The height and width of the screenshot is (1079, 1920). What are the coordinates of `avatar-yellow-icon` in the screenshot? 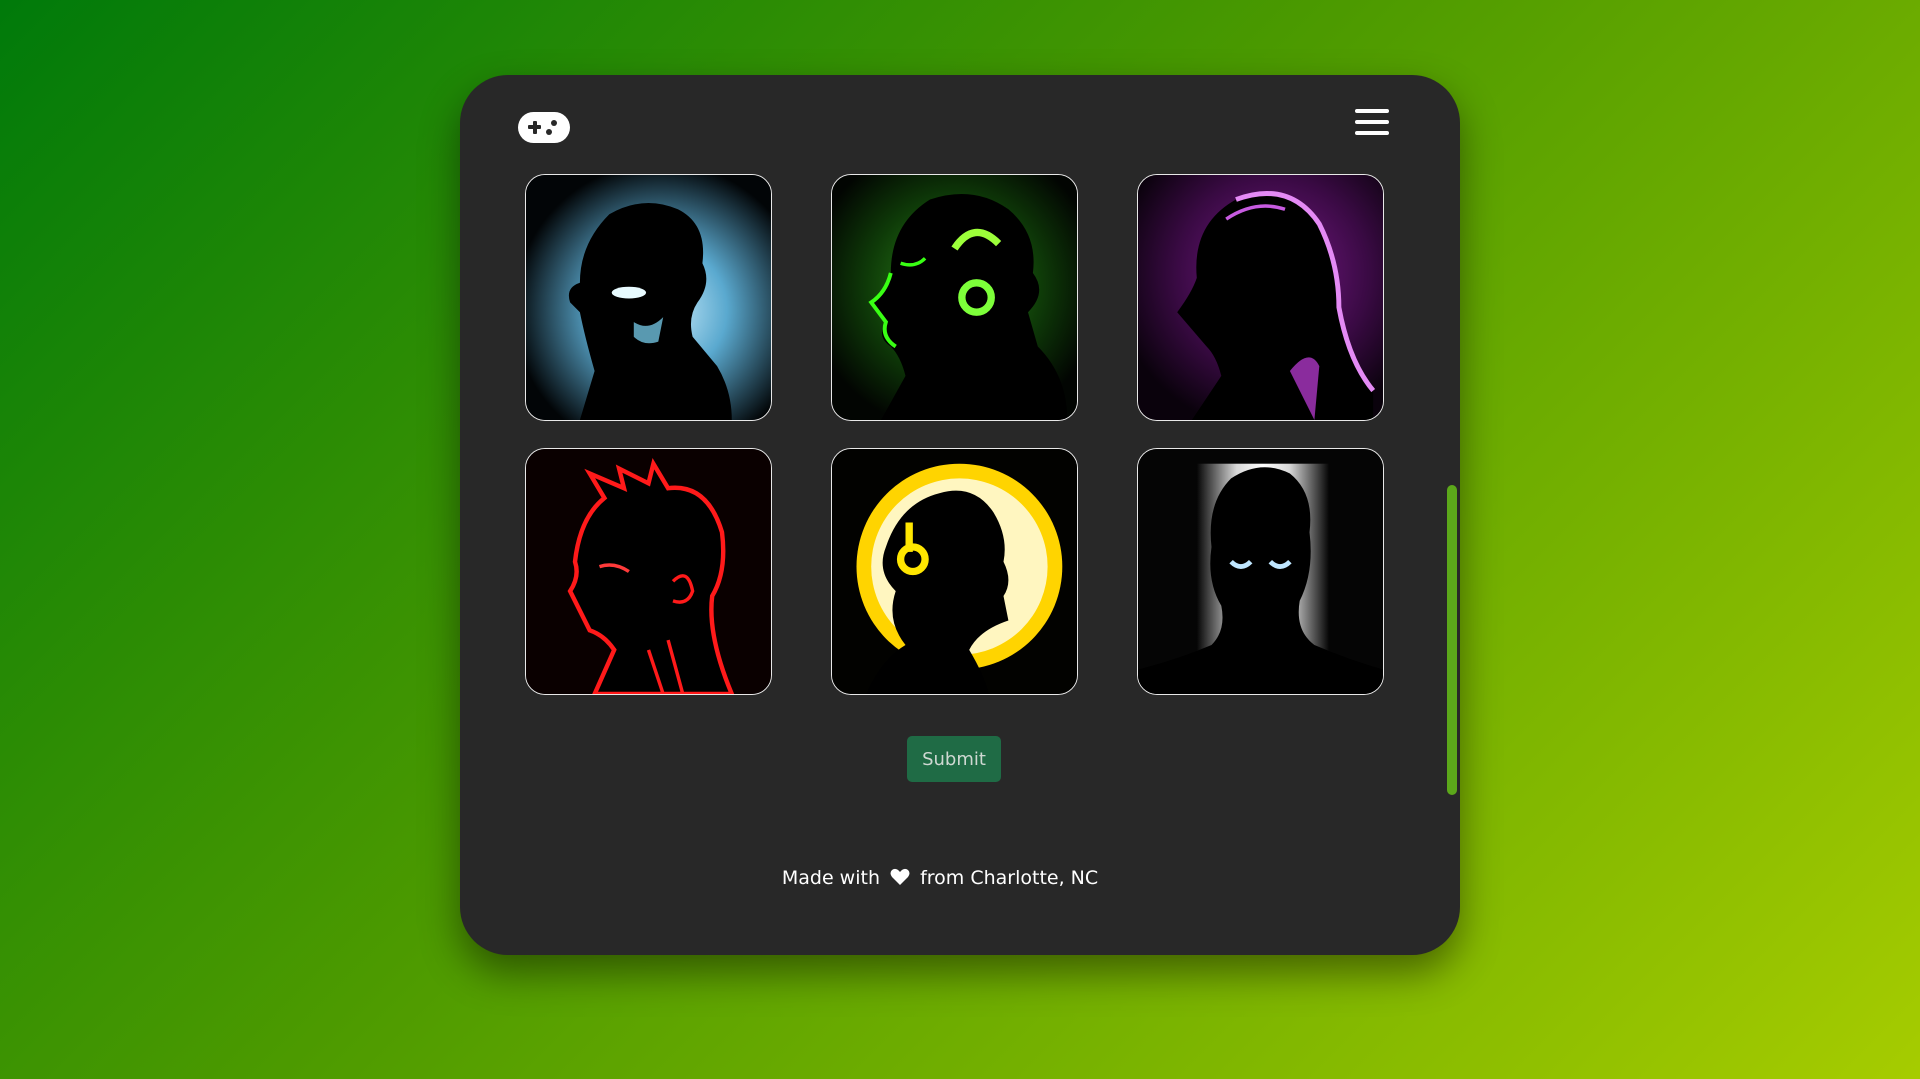 It's located at (954, 571).